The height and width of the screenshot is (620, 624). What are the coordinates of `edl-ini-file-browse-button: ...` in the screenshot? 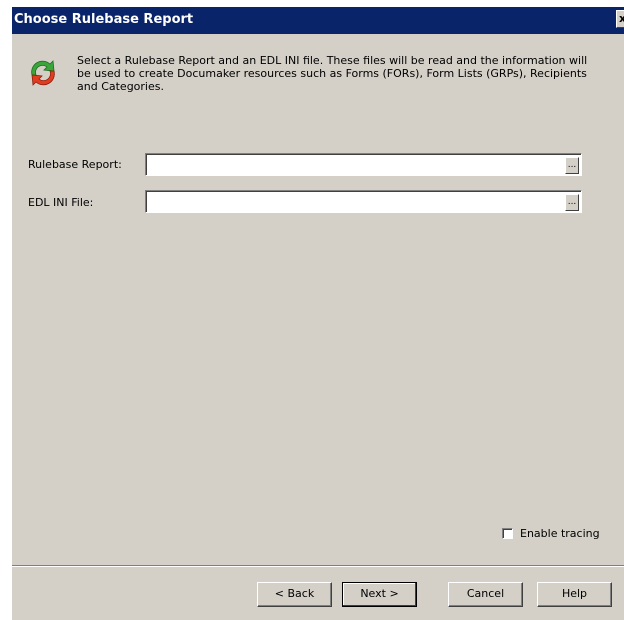 It's located at (572, 202).